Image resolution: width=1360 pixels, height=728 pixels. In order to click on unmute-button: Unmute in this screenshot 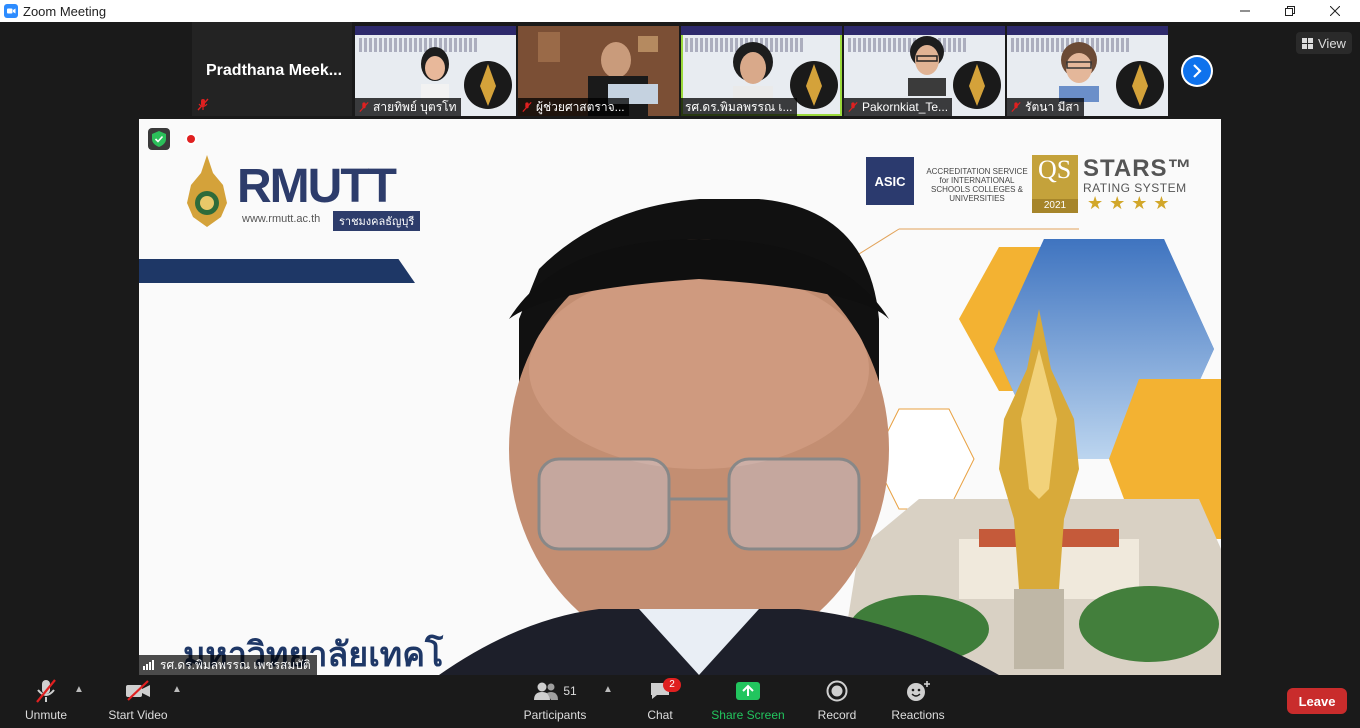, I will do `click(46, 702)`.